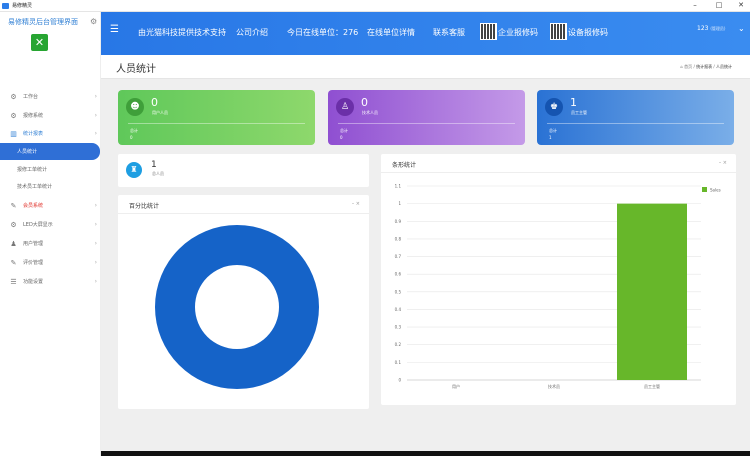  I want to click on chevron-down-icon: ›, so click(95, 133).